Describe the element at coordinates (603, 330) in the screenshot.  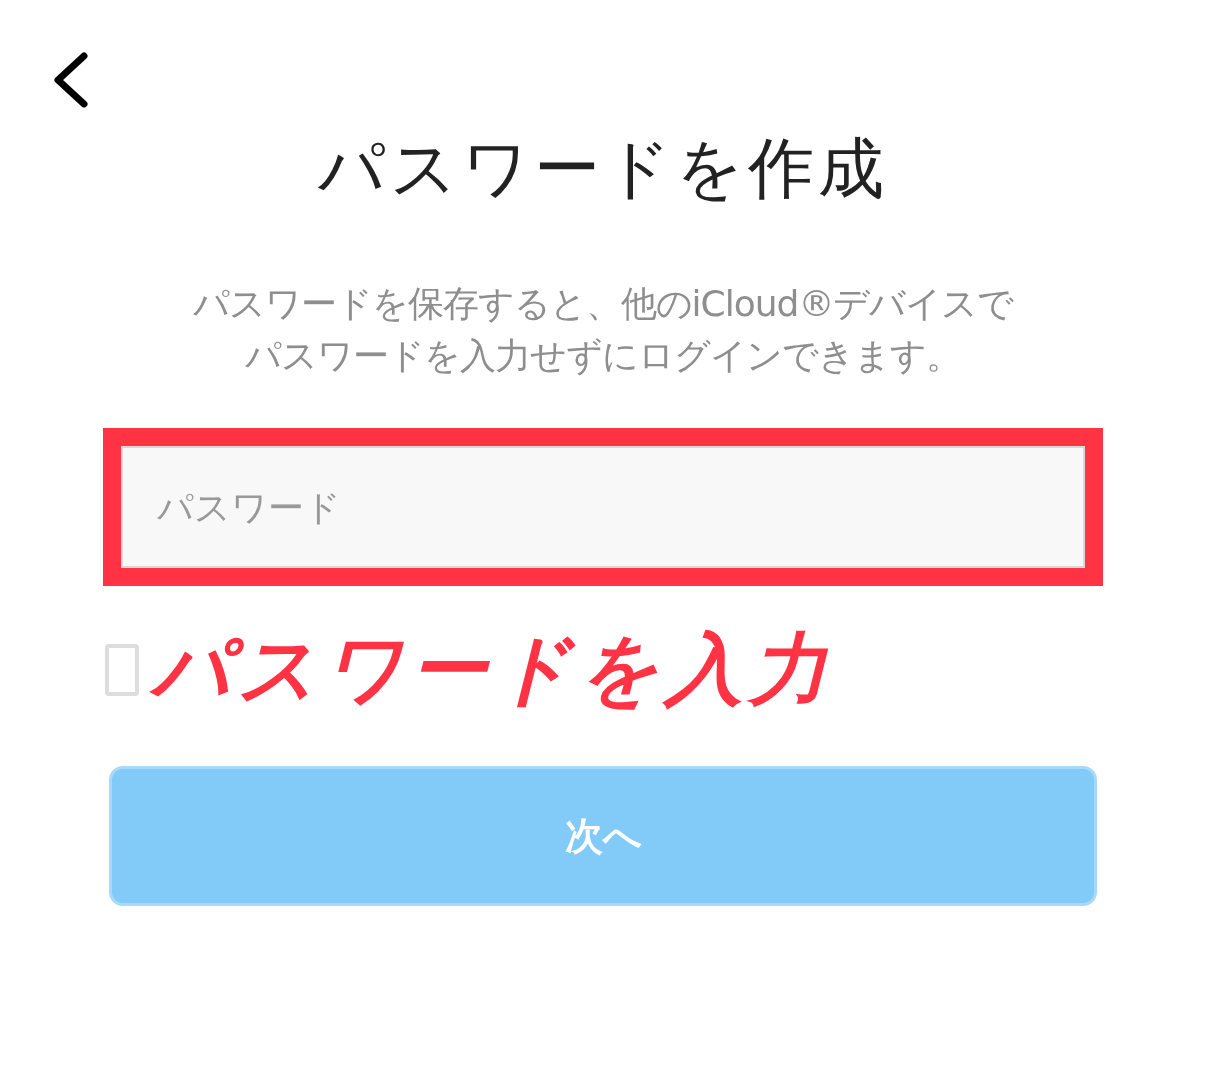
I see `description-text: パスワードを保存すると、他のiCloud®デバイスで パスワードを入力せずにログインできます。` at that location.